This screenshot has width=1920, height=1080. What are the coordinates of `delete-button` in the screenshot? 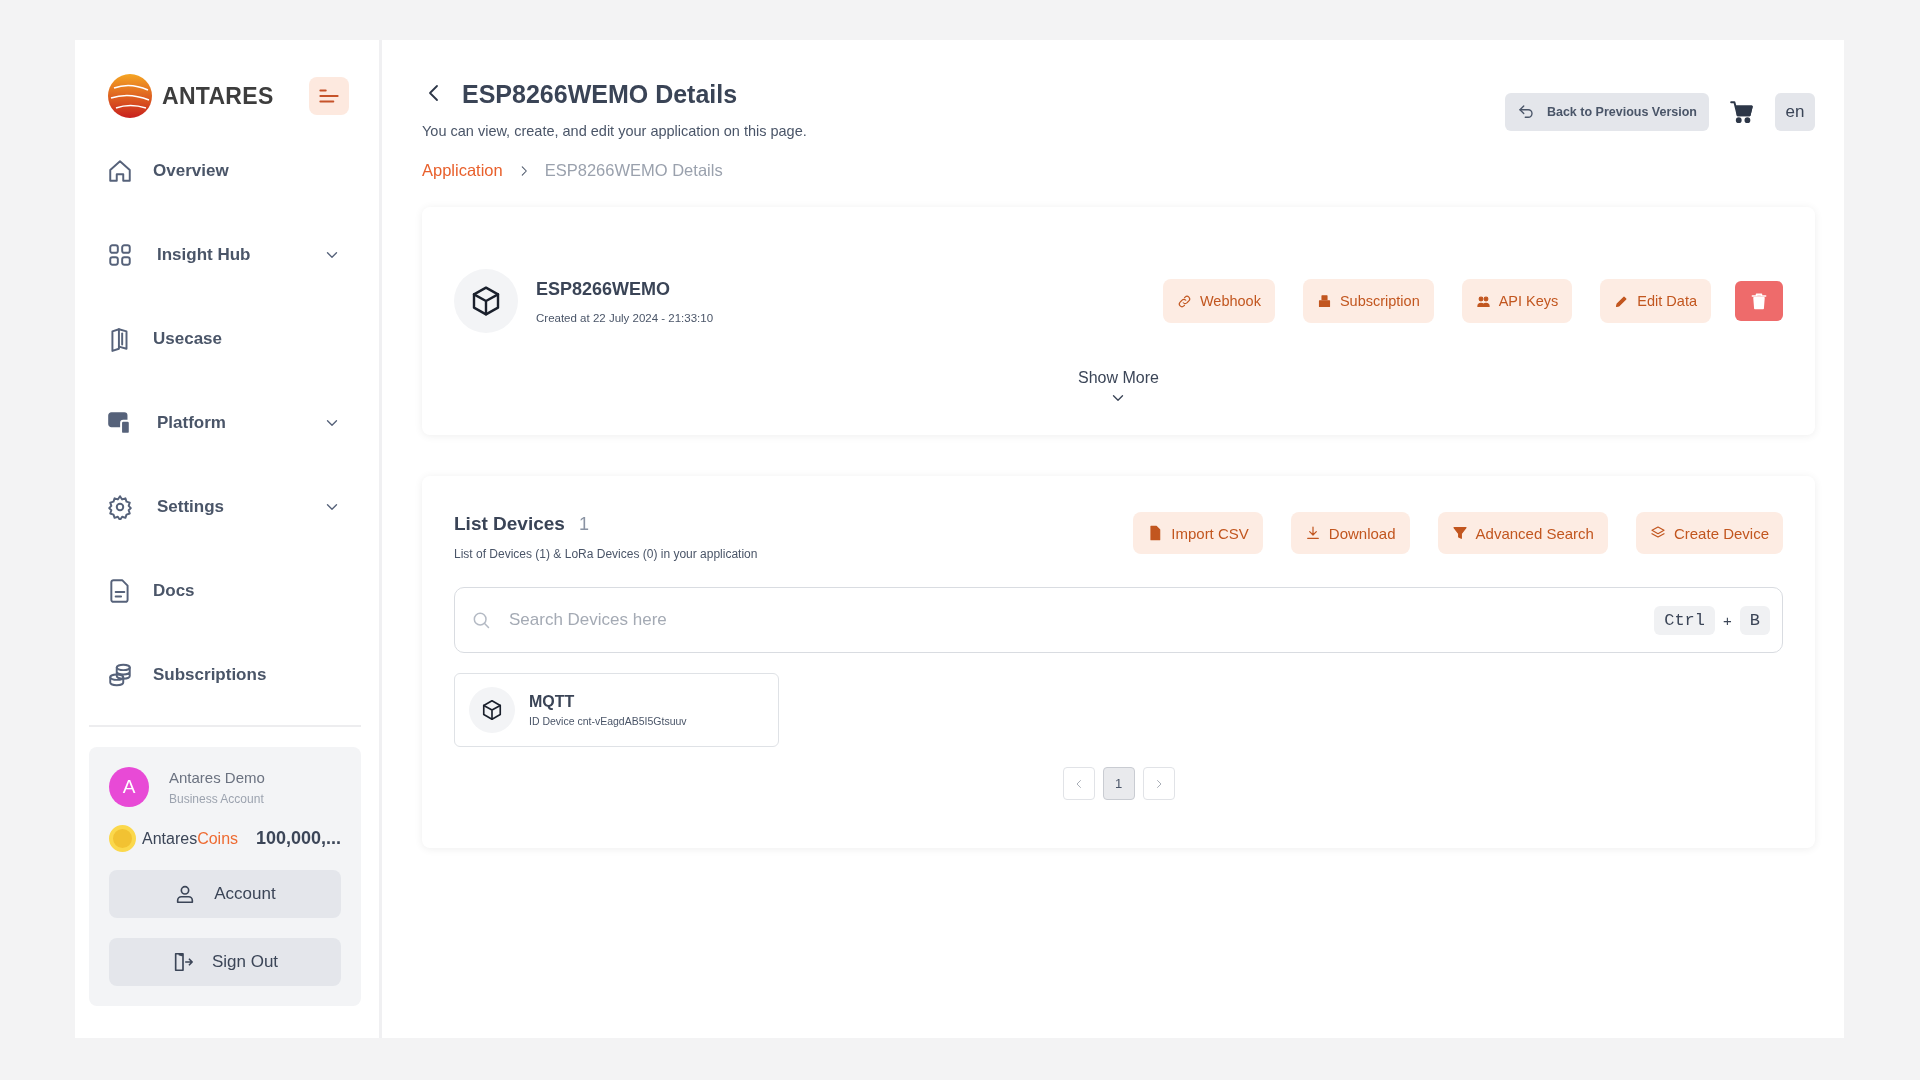 It's located at (1759, 301).